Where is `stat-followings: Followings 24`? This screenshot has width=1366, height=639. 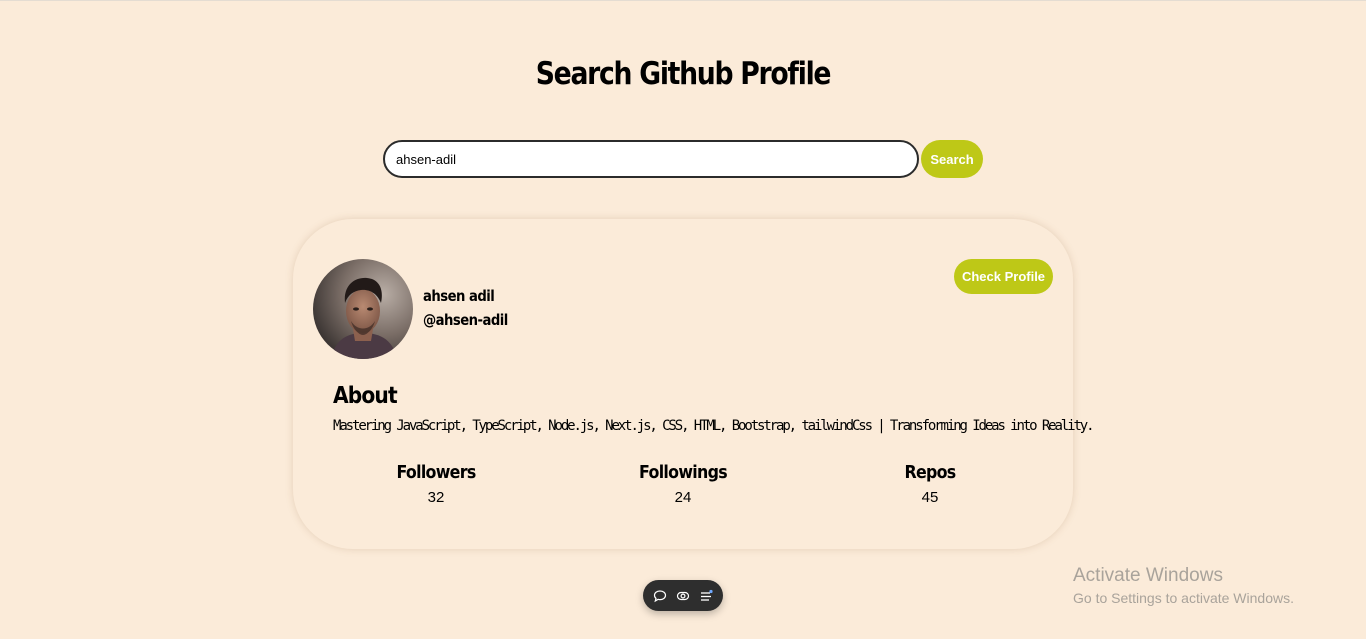
stat-followings: Followings 24 is located at coordinates (683, 484).